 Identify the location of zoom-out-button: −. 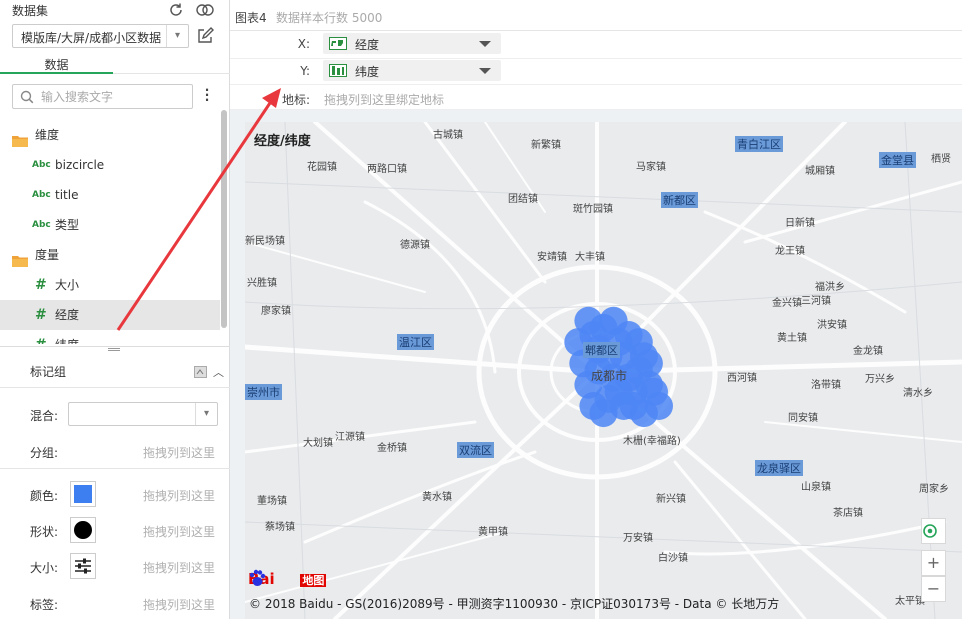
(933, 589).